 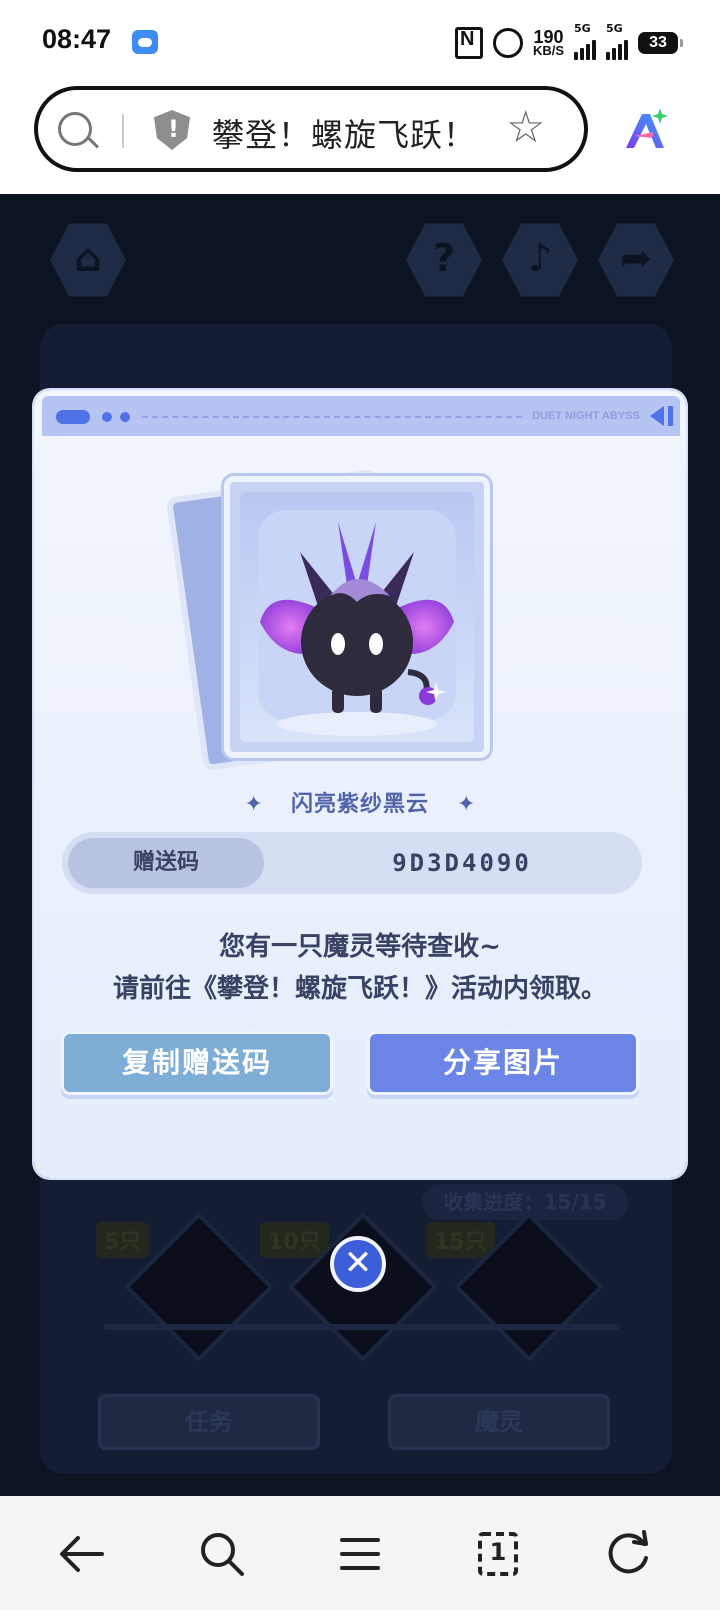 I want to click on brand-text: DUET NIGHT ABYSS, so click(x=586, y=416).